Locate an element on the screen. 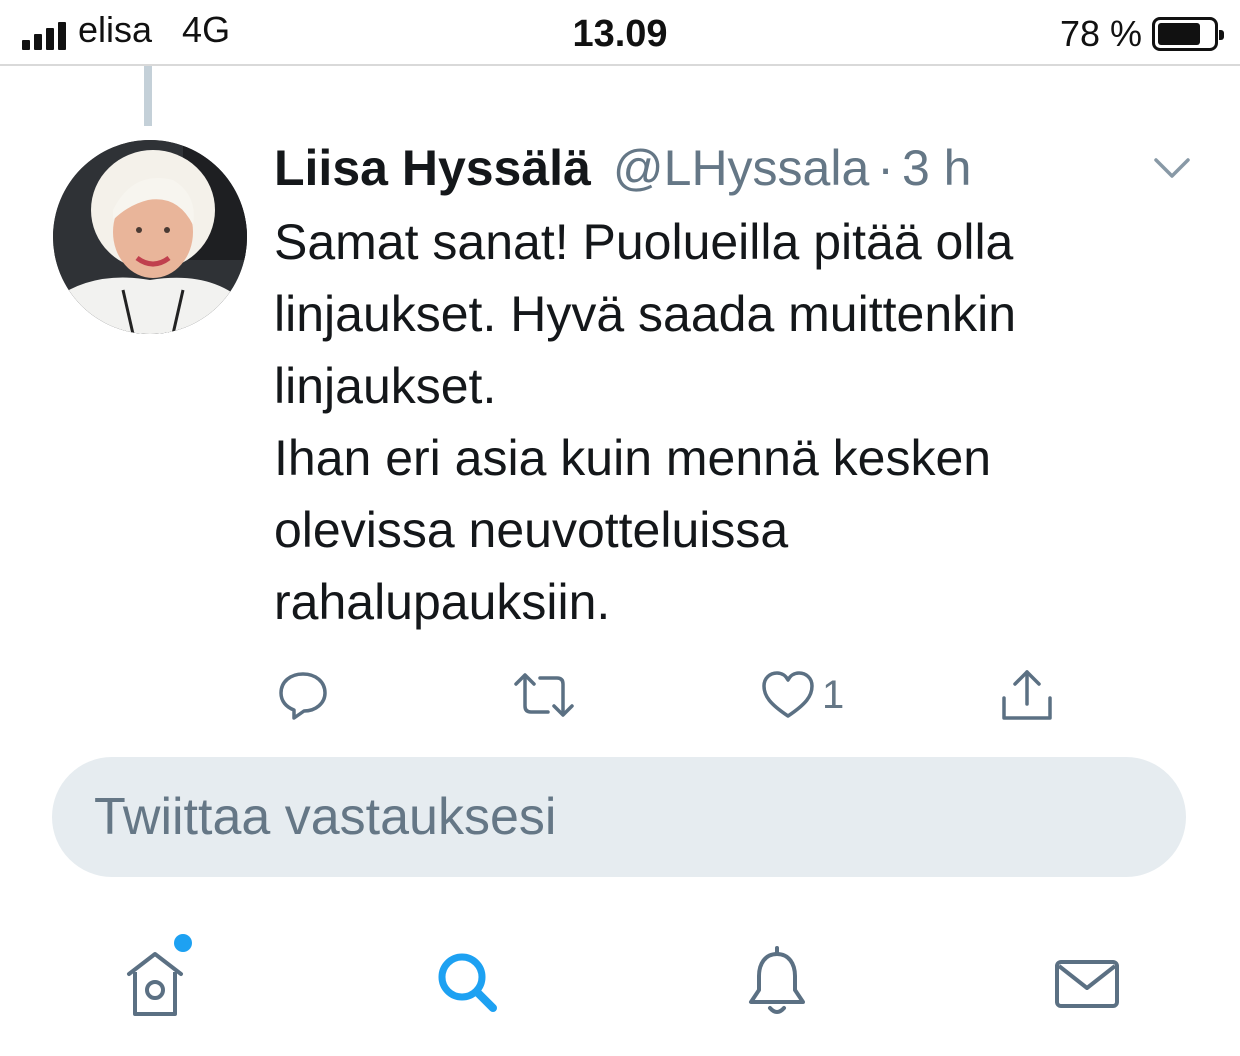 The image size is (1240, 1056). retweet-icon is located at coordinates (544, 695).